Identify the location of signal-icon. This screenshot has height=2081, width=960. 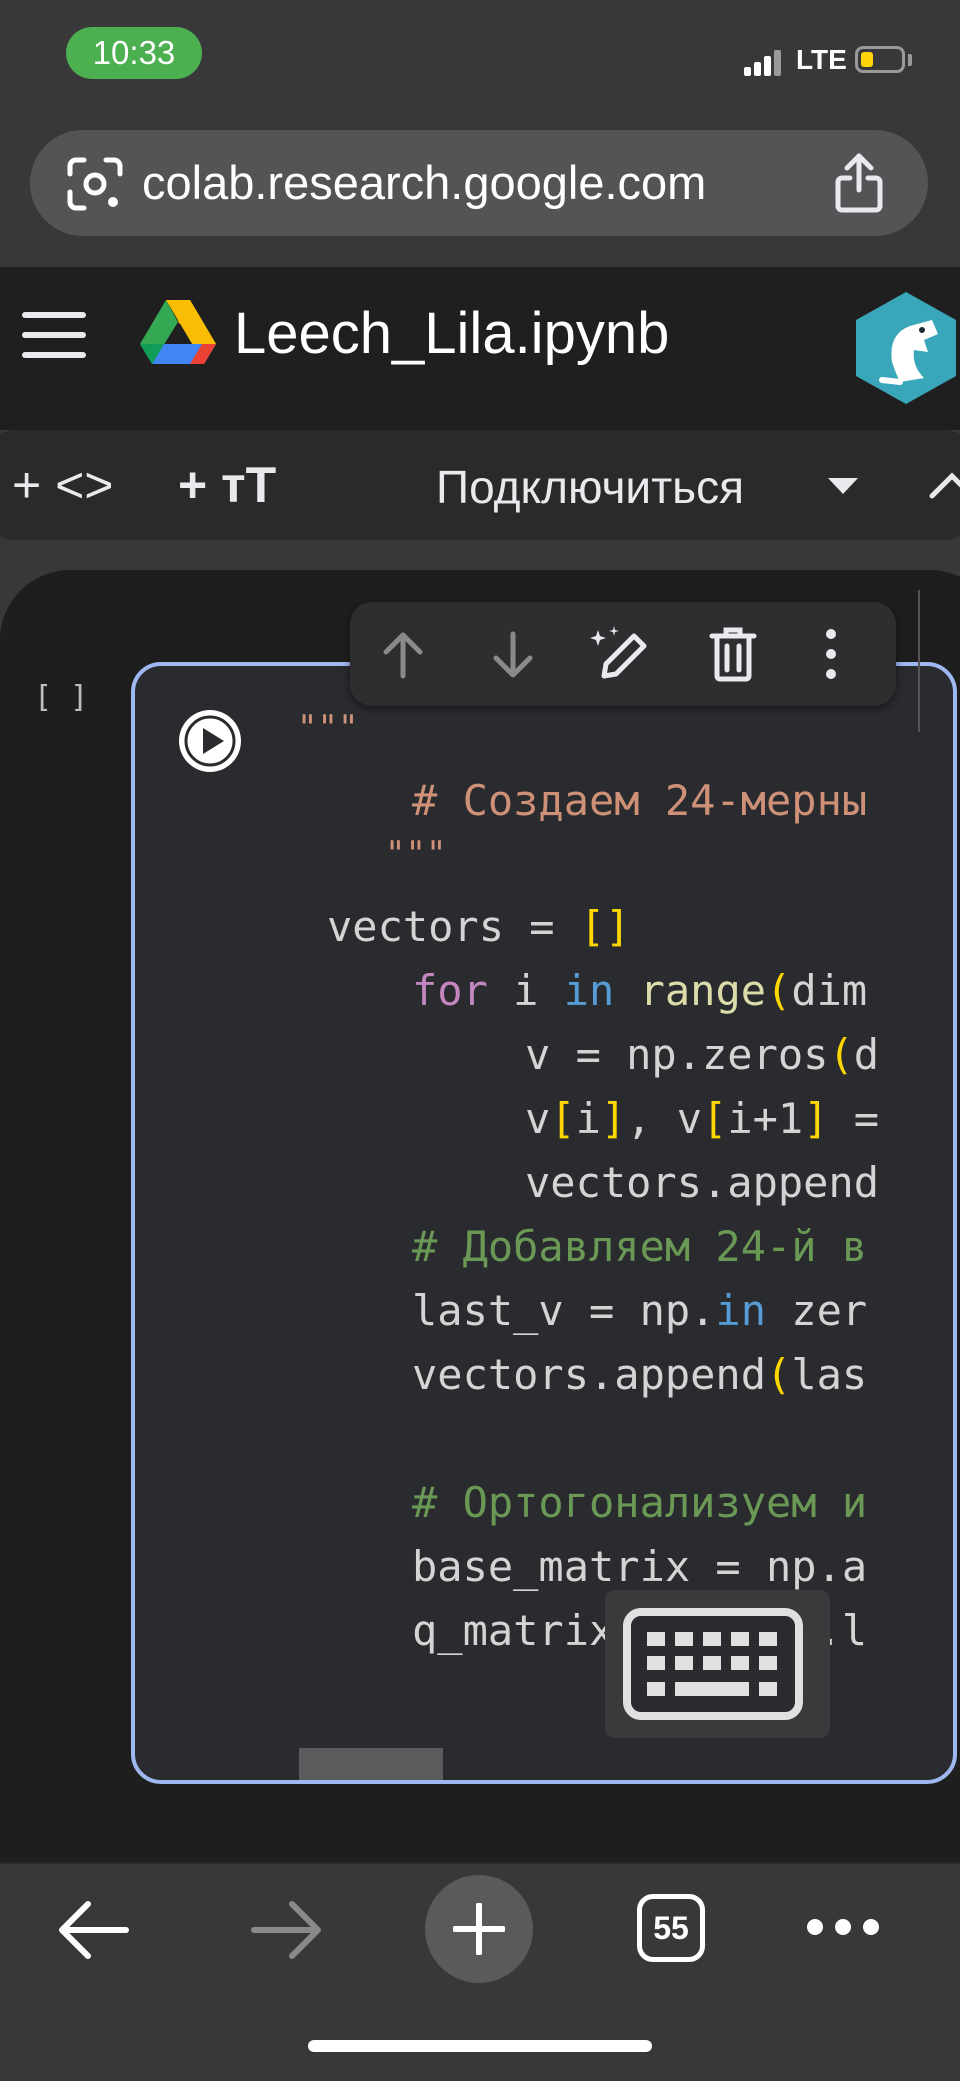
(763, 62).